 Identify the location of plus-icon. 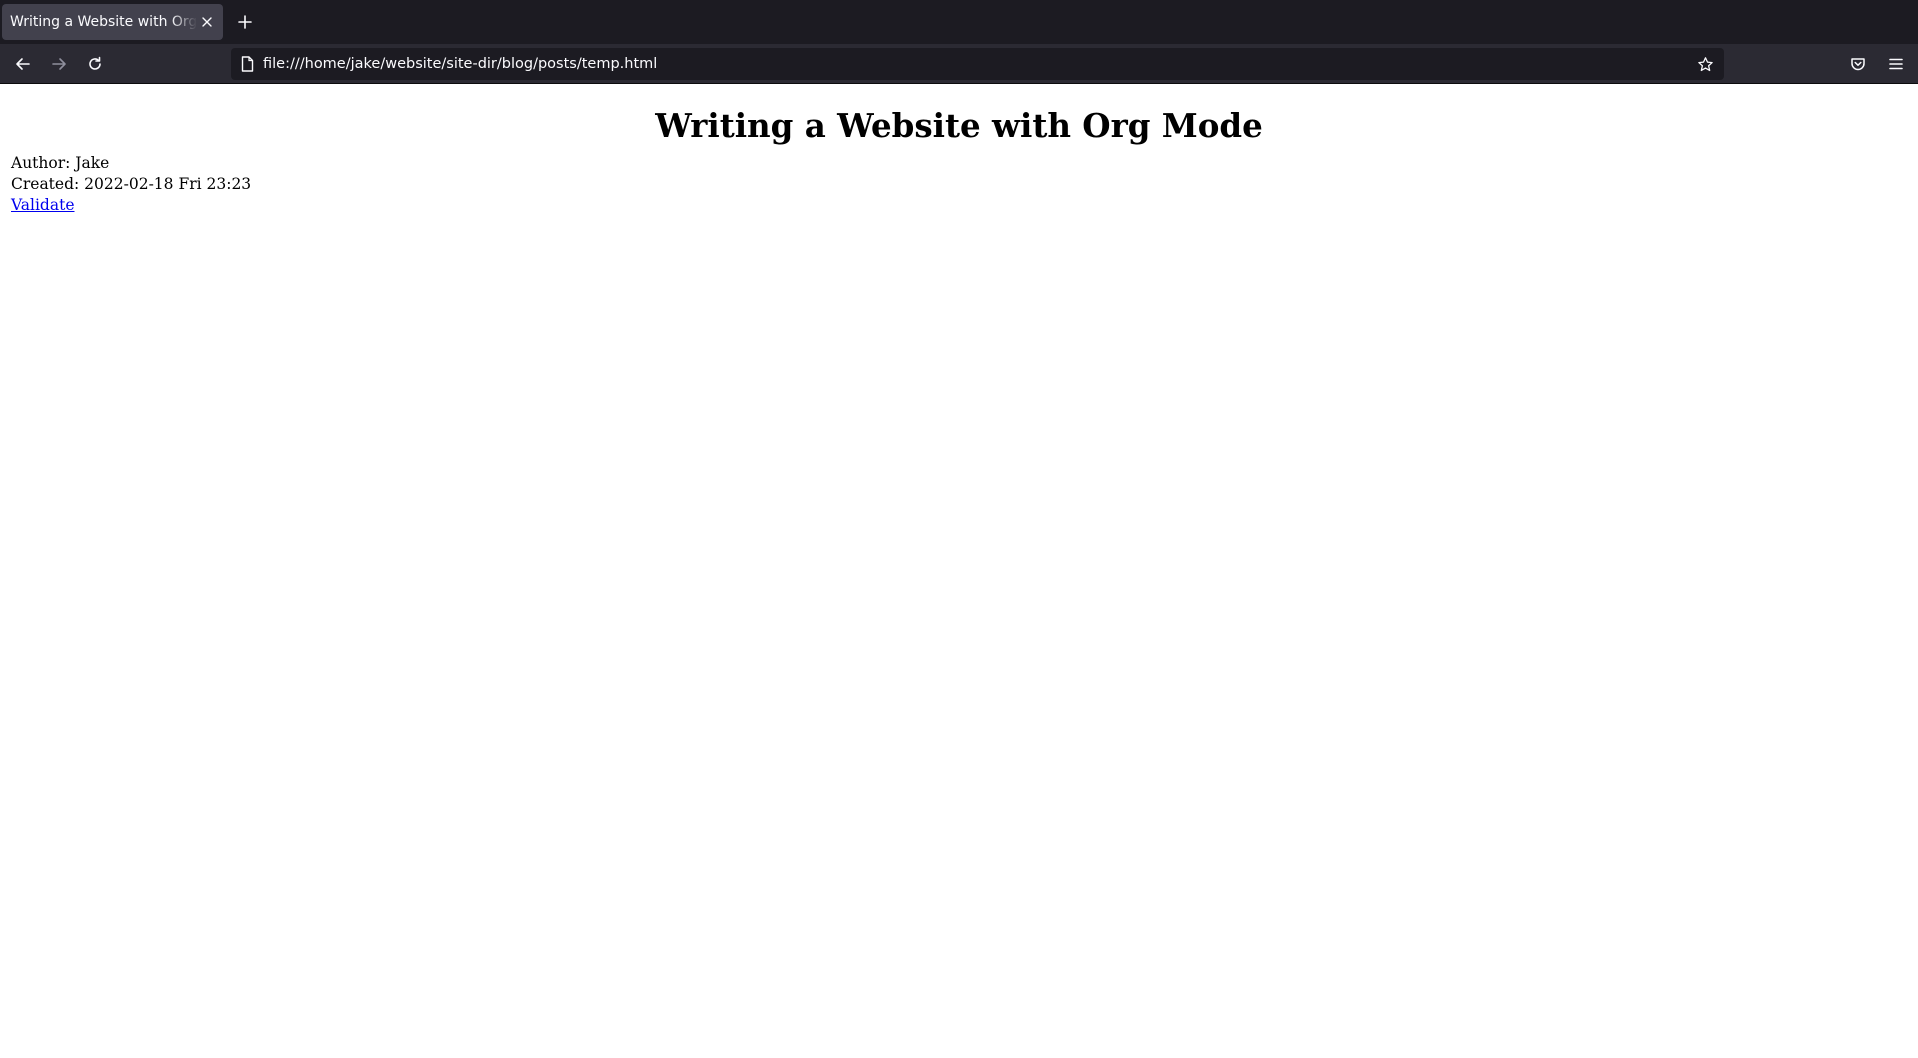
(245, 22).